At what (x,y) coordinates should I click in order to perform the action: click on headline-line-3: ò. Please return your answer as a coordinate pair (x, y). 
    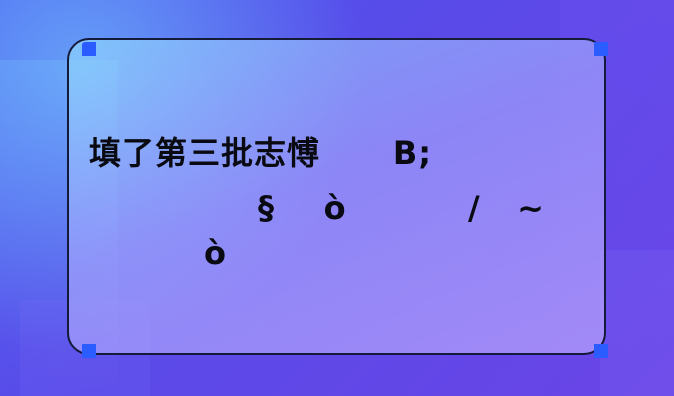
    Looking at the image, I should click on (215, 253).